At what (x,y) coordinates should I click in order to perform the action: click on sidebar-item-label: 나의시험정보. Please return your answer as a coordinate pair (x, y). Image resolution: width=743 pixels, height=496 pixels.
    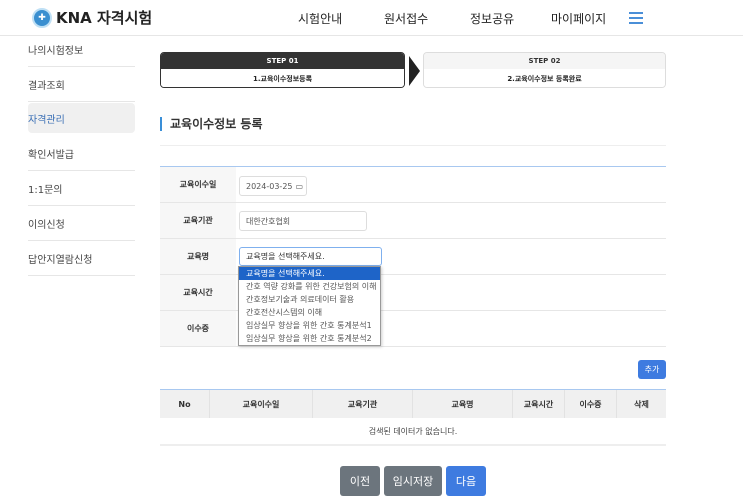
    Looking at the image, I should click on (56, 51).